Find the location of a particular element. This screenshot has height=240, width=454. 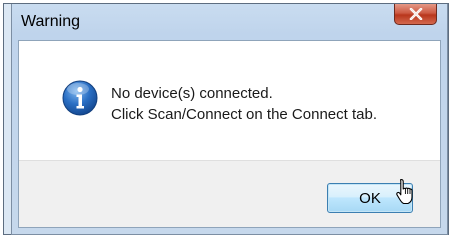

close-button is located at coordinates (415, 14).